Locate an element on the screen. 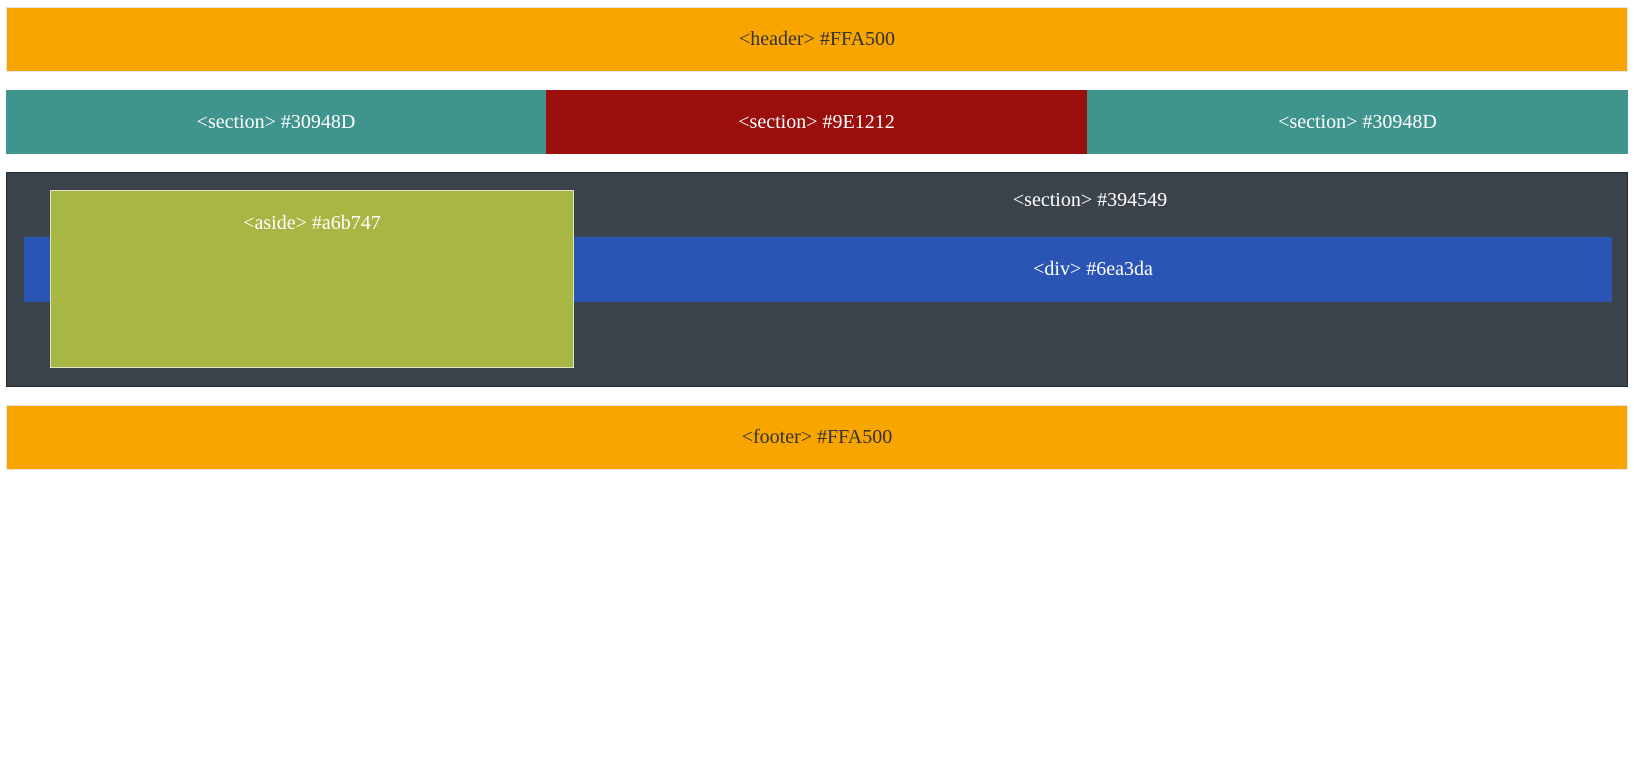 The height and width of the screenshot is (775, 1634). aside-block: <aside> #a6b747 is located at coordinates (312, 279).